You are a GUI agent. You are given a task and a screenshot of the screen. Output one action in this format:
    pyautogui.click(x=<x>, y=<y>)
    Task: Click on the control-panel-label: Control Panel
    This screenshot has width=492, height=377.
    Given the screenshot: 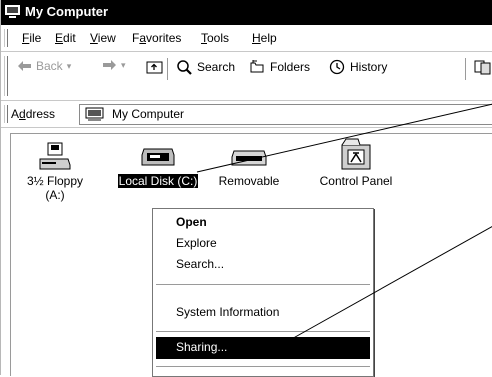 What is the action you would take?
    pyautogui.click(x=356, y=181)
    